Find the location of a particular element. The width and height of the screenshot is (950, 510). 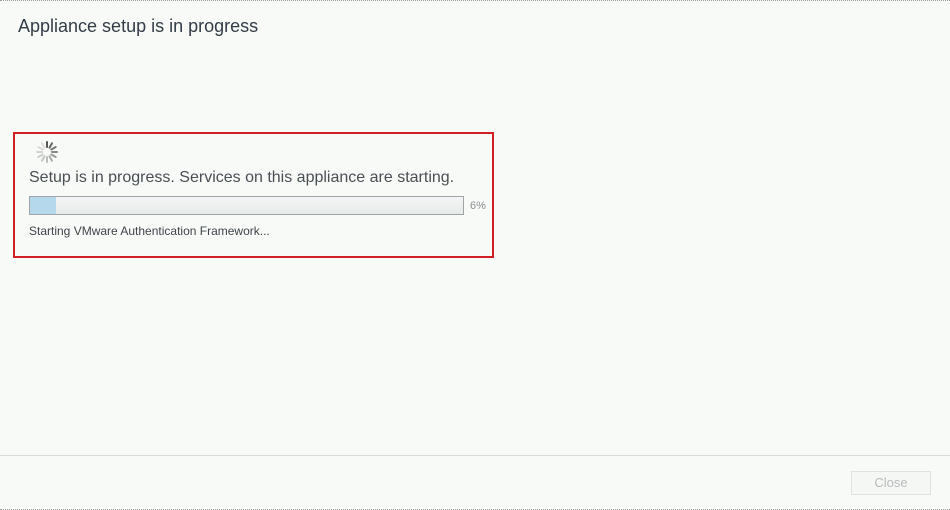

spinner-icon is located at coordinates (47, 152).